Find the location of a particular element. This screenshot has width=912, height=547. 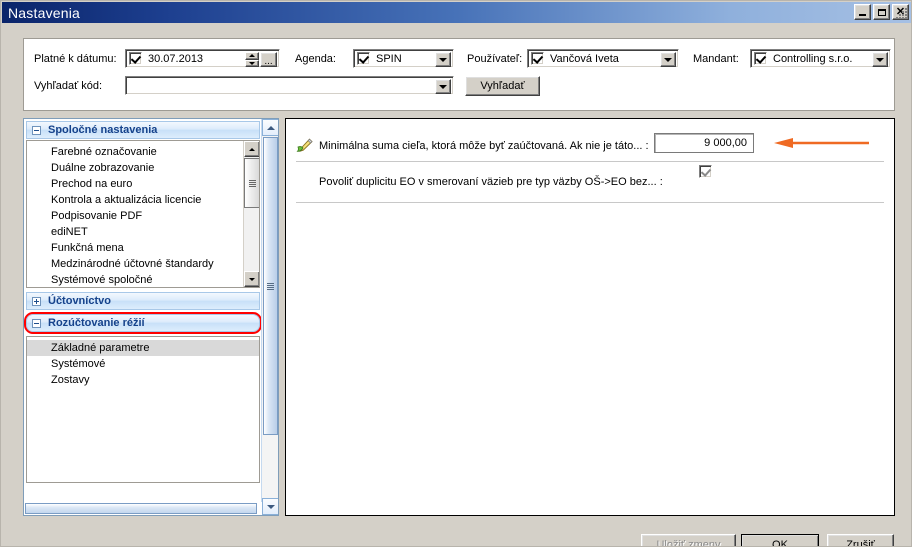

agenda-dropdown-button is located at coordinates (443, 59).